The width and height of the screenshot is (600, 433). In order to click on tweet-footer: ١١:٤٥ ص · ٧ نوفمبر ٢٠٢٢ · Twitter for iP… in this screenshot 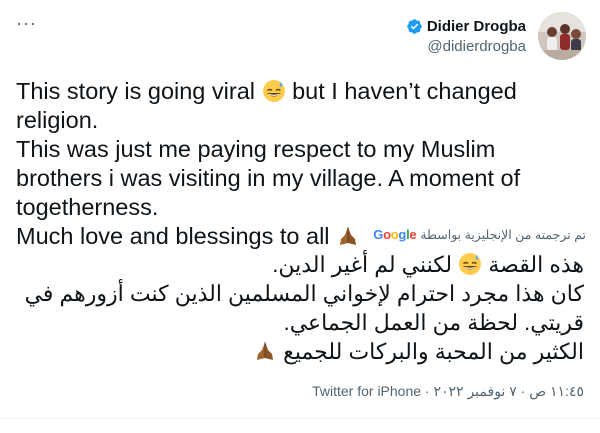, I will do `click(448, 391)`.